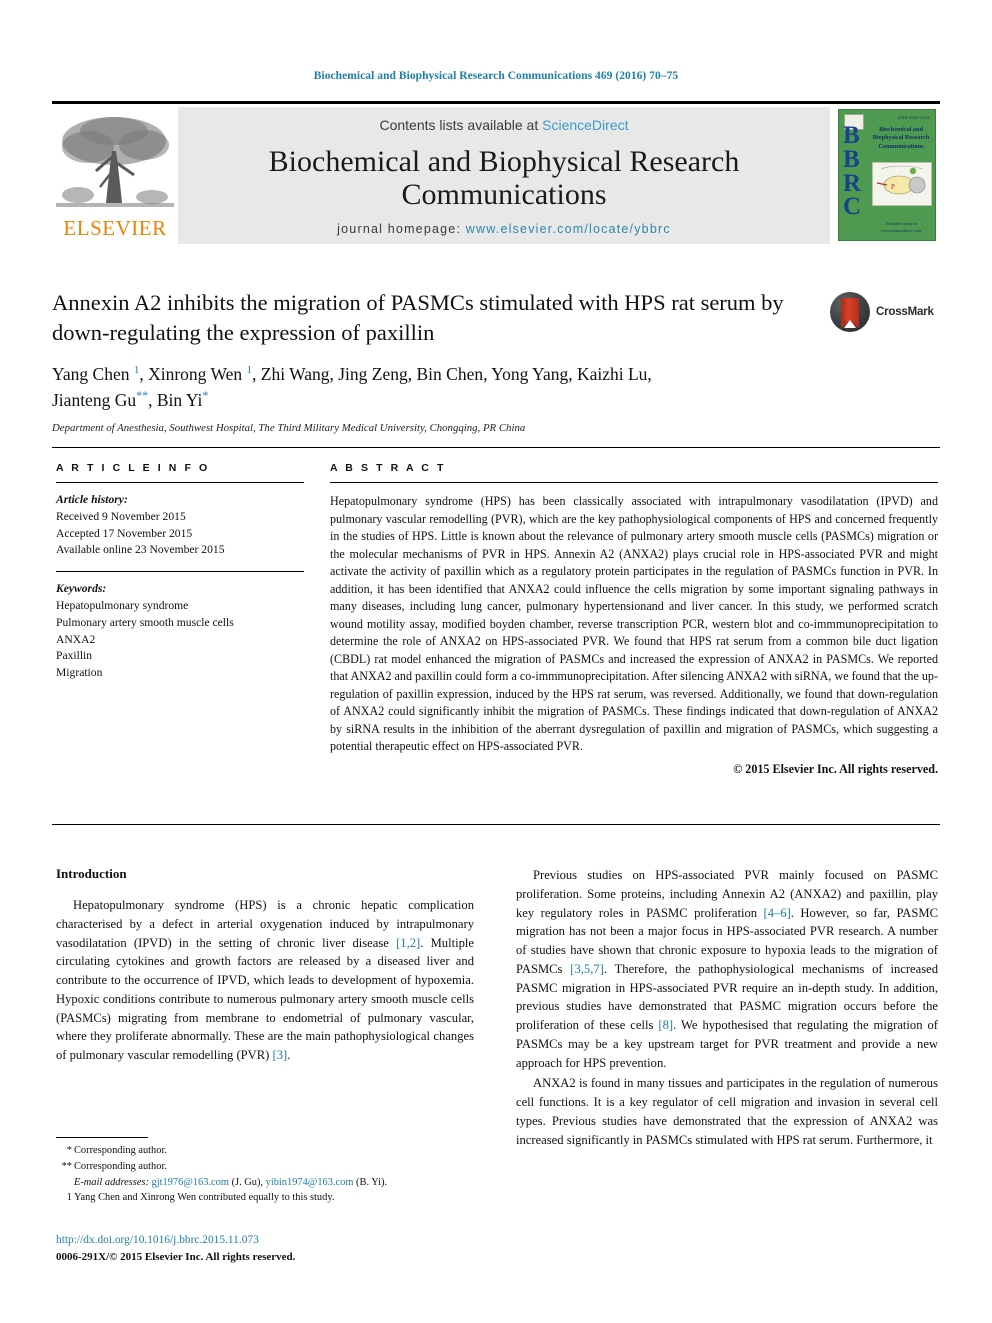  Describe the element at coordinates (913, 117) in the screenshot. I see `cover-issn: ISSN 0006-291X` at that location.